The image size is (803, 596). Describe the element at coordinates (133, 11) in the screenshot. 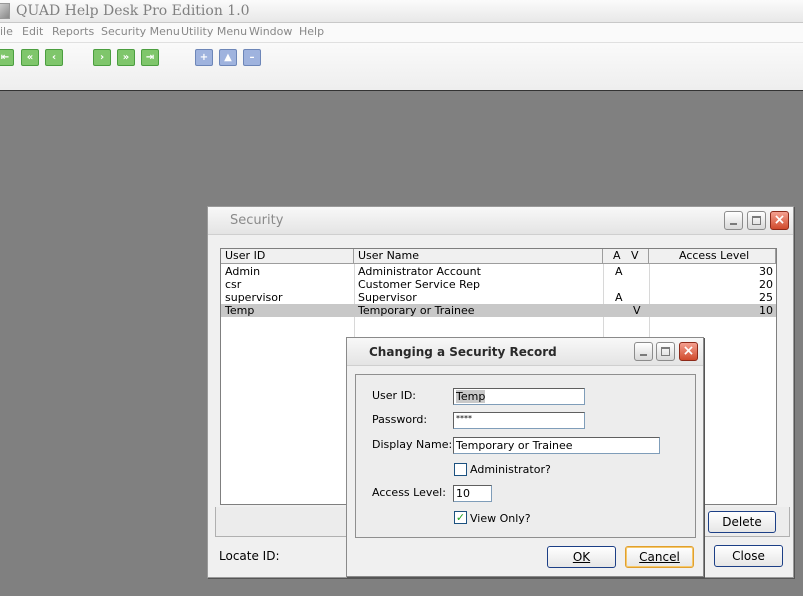

I see `app-title: QUAD Help Desk Pro Edition 1.0` at that location.